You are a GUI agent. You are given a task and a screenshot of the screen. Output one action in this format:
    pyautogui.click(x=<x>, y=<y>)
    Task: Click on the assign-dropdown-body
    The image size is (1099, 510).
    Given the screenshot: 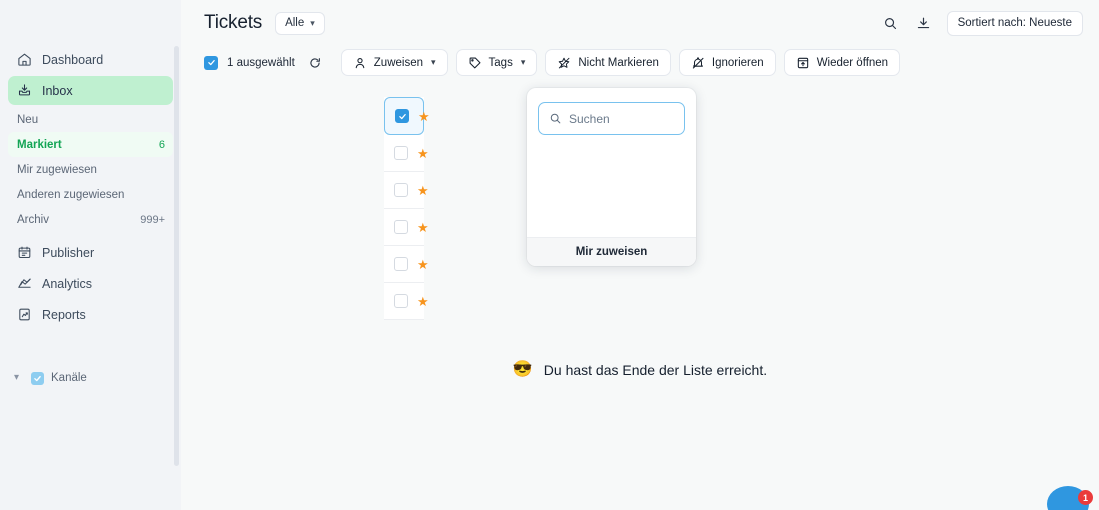 What is the action you would take?
    pyautogui.click(x=611, y=162)
    